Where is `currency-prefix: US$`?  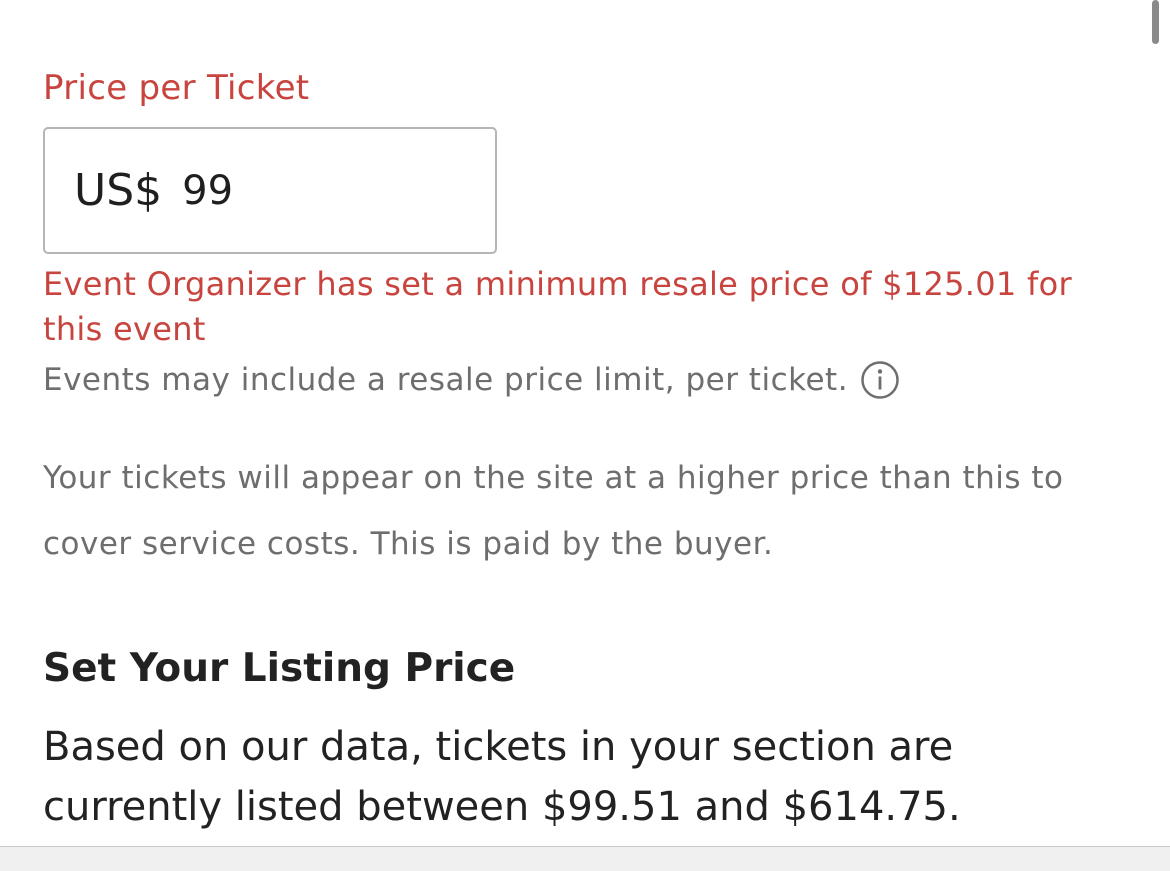
currency-prefix: US$ is located at coordinates (118, 190).